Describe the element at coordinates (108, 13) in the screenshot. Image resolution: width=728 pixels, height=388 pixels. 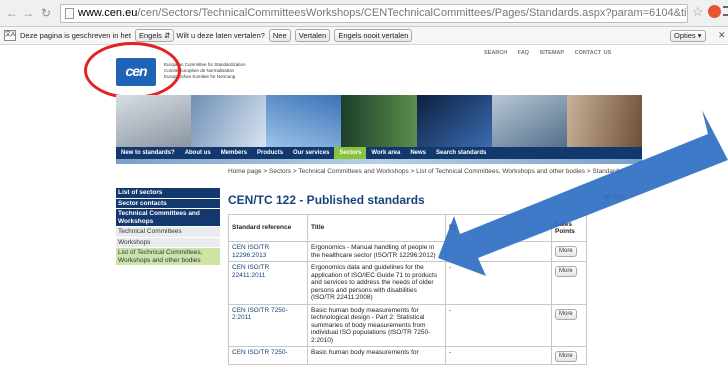
I see `url-host: www.cen.eu` at that location.